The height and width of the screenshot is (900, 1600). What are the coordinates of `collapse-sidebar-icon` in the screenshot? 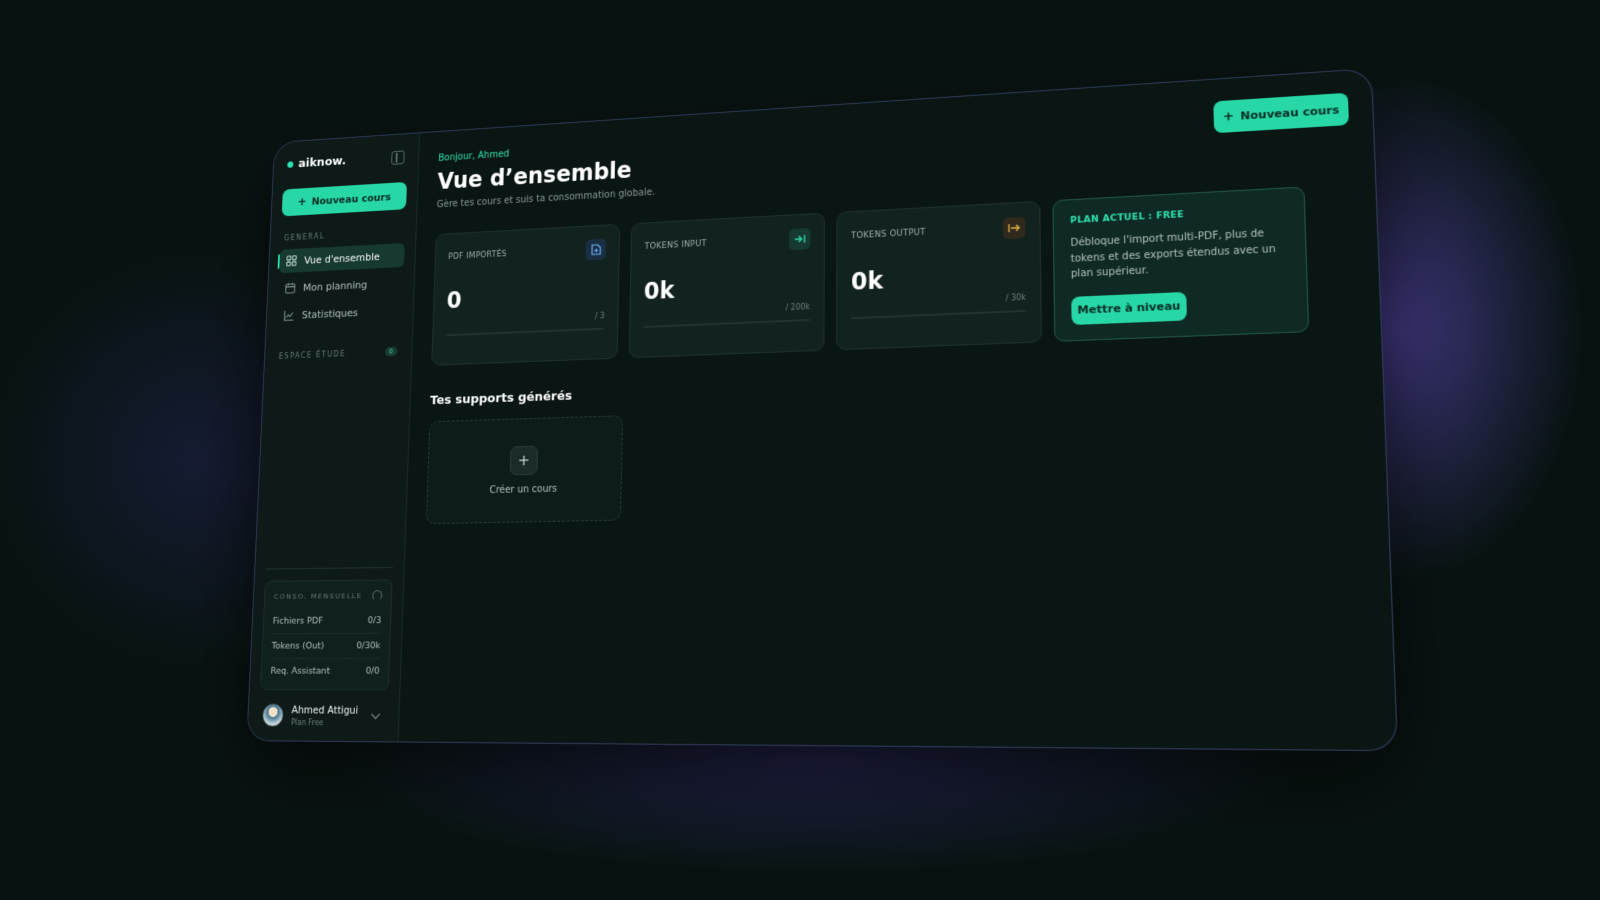 It's located at (398, 157).